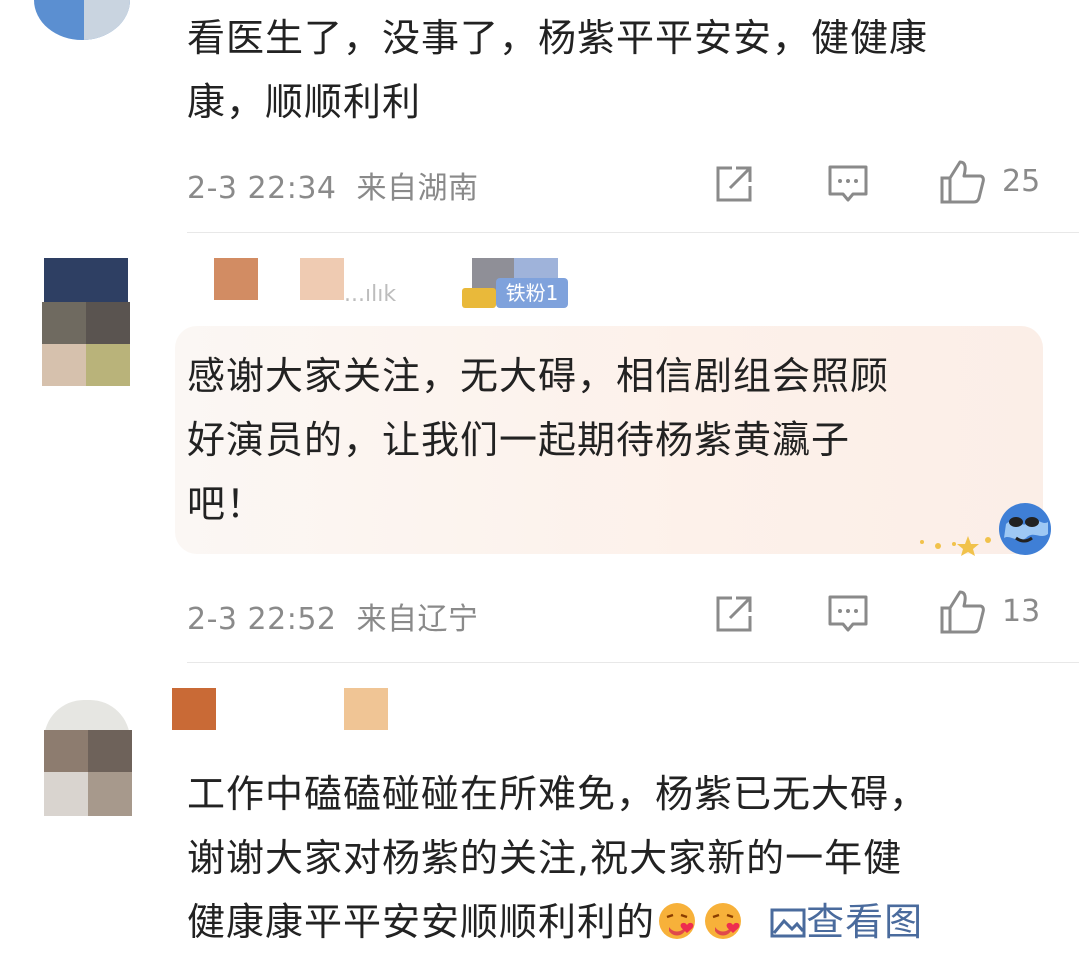 The image size is (1079, 975). Describe the element at coordinates (956, 544) in the screenshot. I see `sparkle-decoration-icon` at that location.